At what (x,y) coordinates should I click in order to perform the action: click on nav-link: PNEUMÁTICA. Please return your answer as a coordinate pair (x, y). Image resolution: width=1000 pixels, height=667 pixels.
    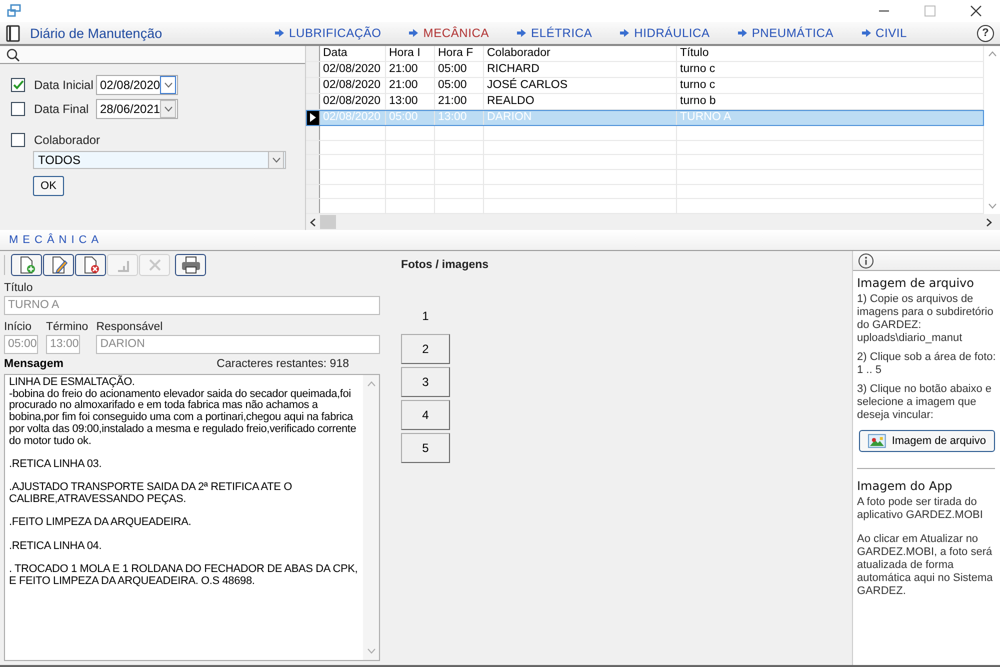
    Looking at the image, I should click on (786, 33).